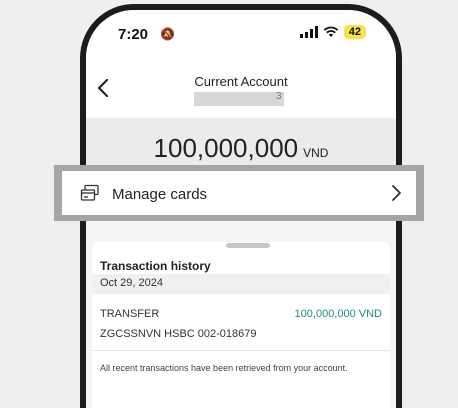  I want to click on chevron-right-icon, so click(396, 193).